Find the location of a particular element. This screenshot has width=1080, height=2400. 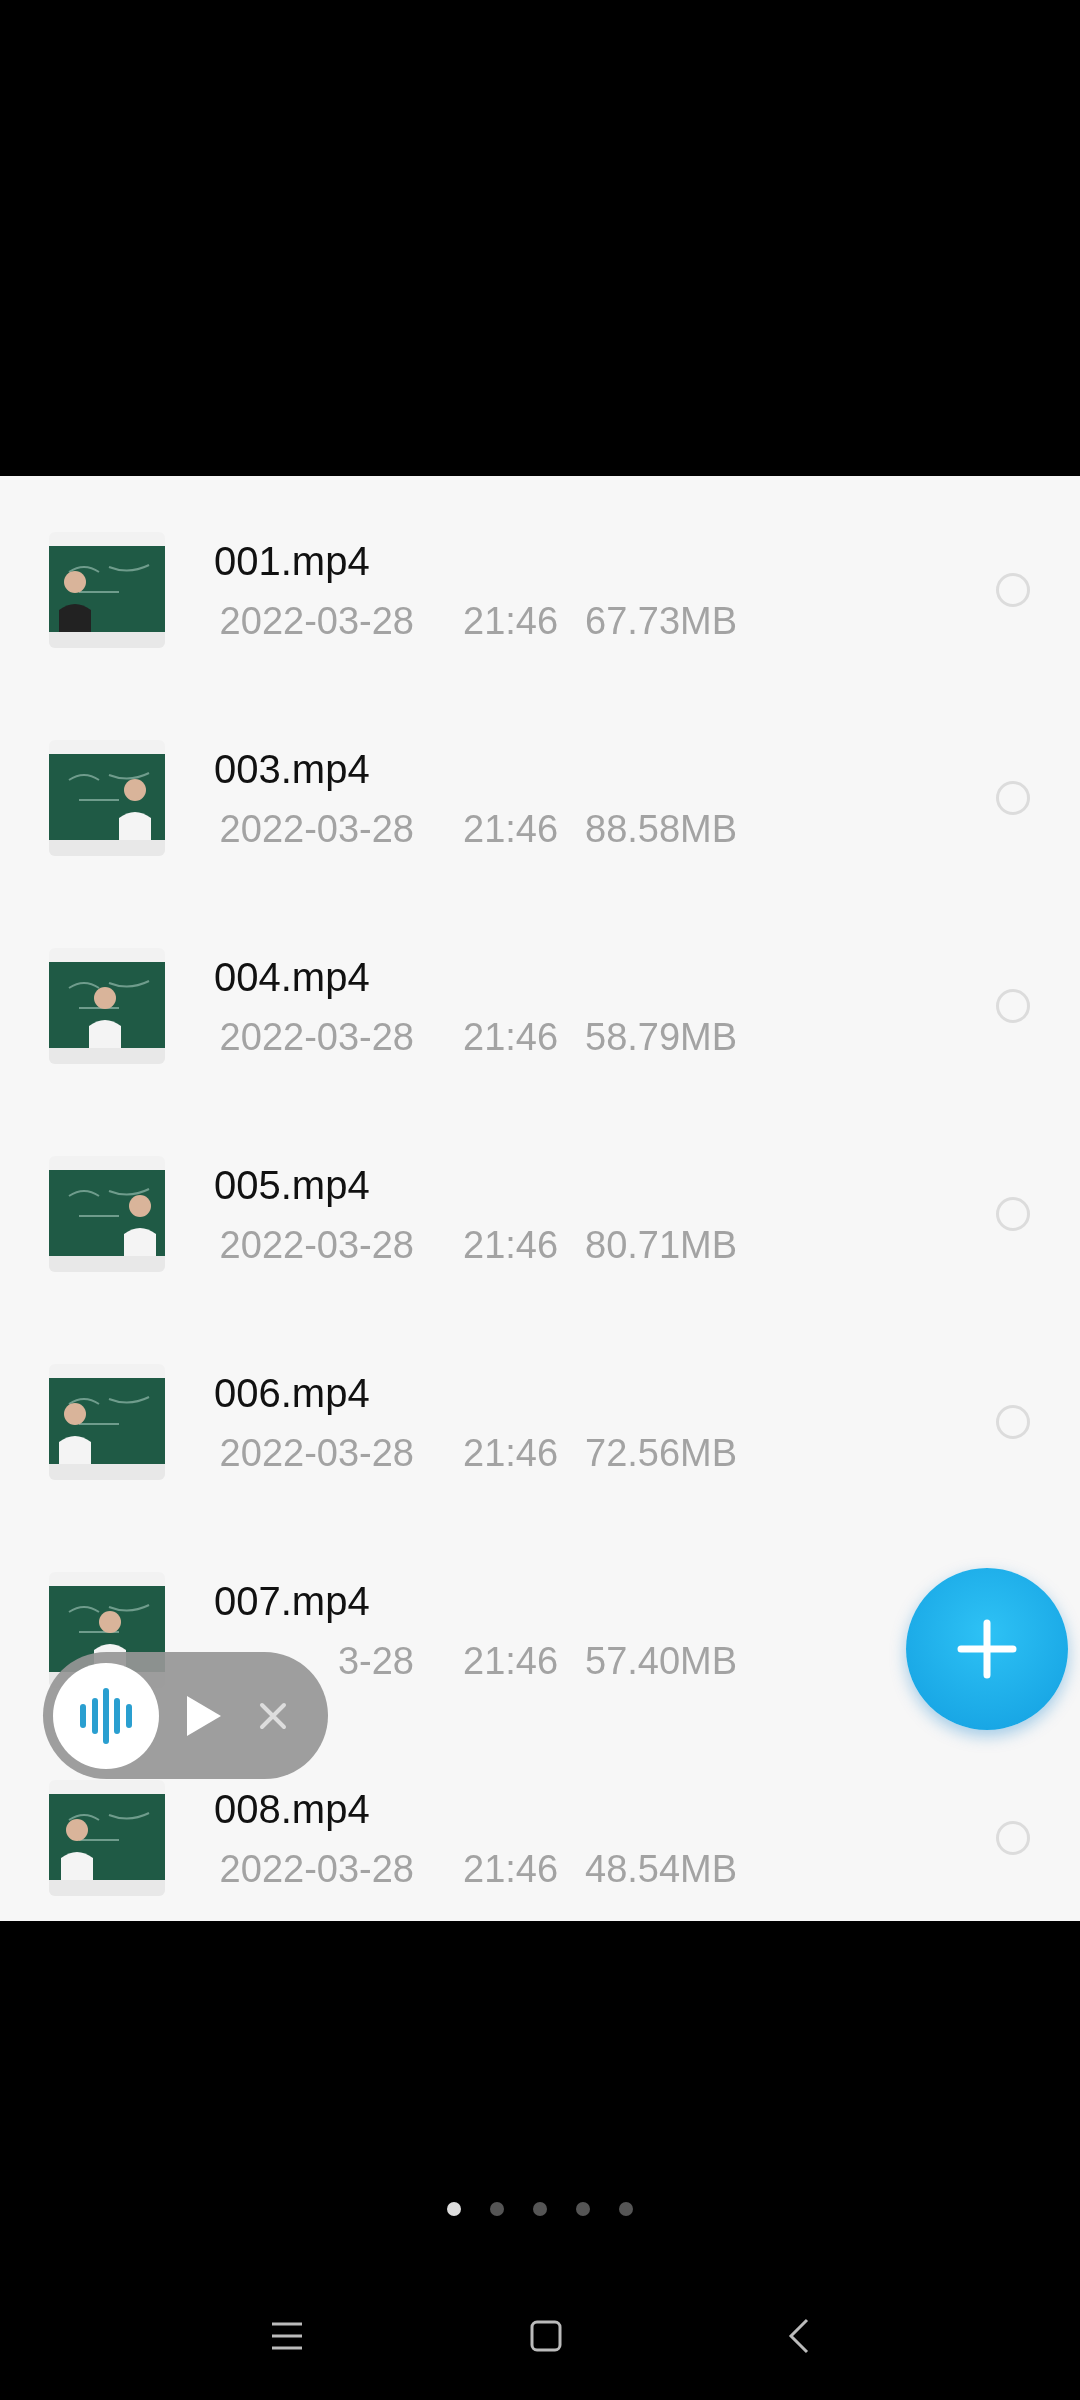

back-icon is located at coordinates (799, 2336).